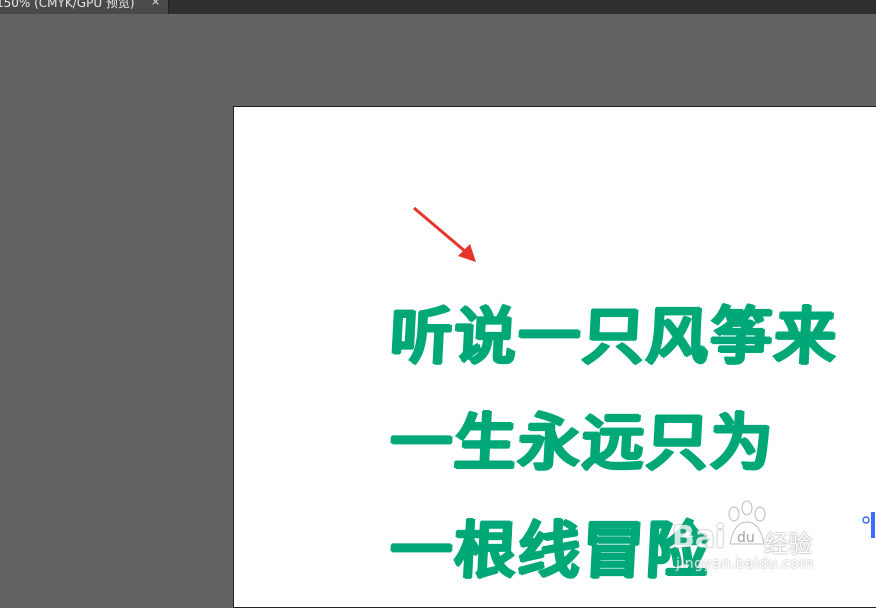  I want to click on document-tab-bar: 150% (CMYK/GPU 预览) ×, so click(438, 7).